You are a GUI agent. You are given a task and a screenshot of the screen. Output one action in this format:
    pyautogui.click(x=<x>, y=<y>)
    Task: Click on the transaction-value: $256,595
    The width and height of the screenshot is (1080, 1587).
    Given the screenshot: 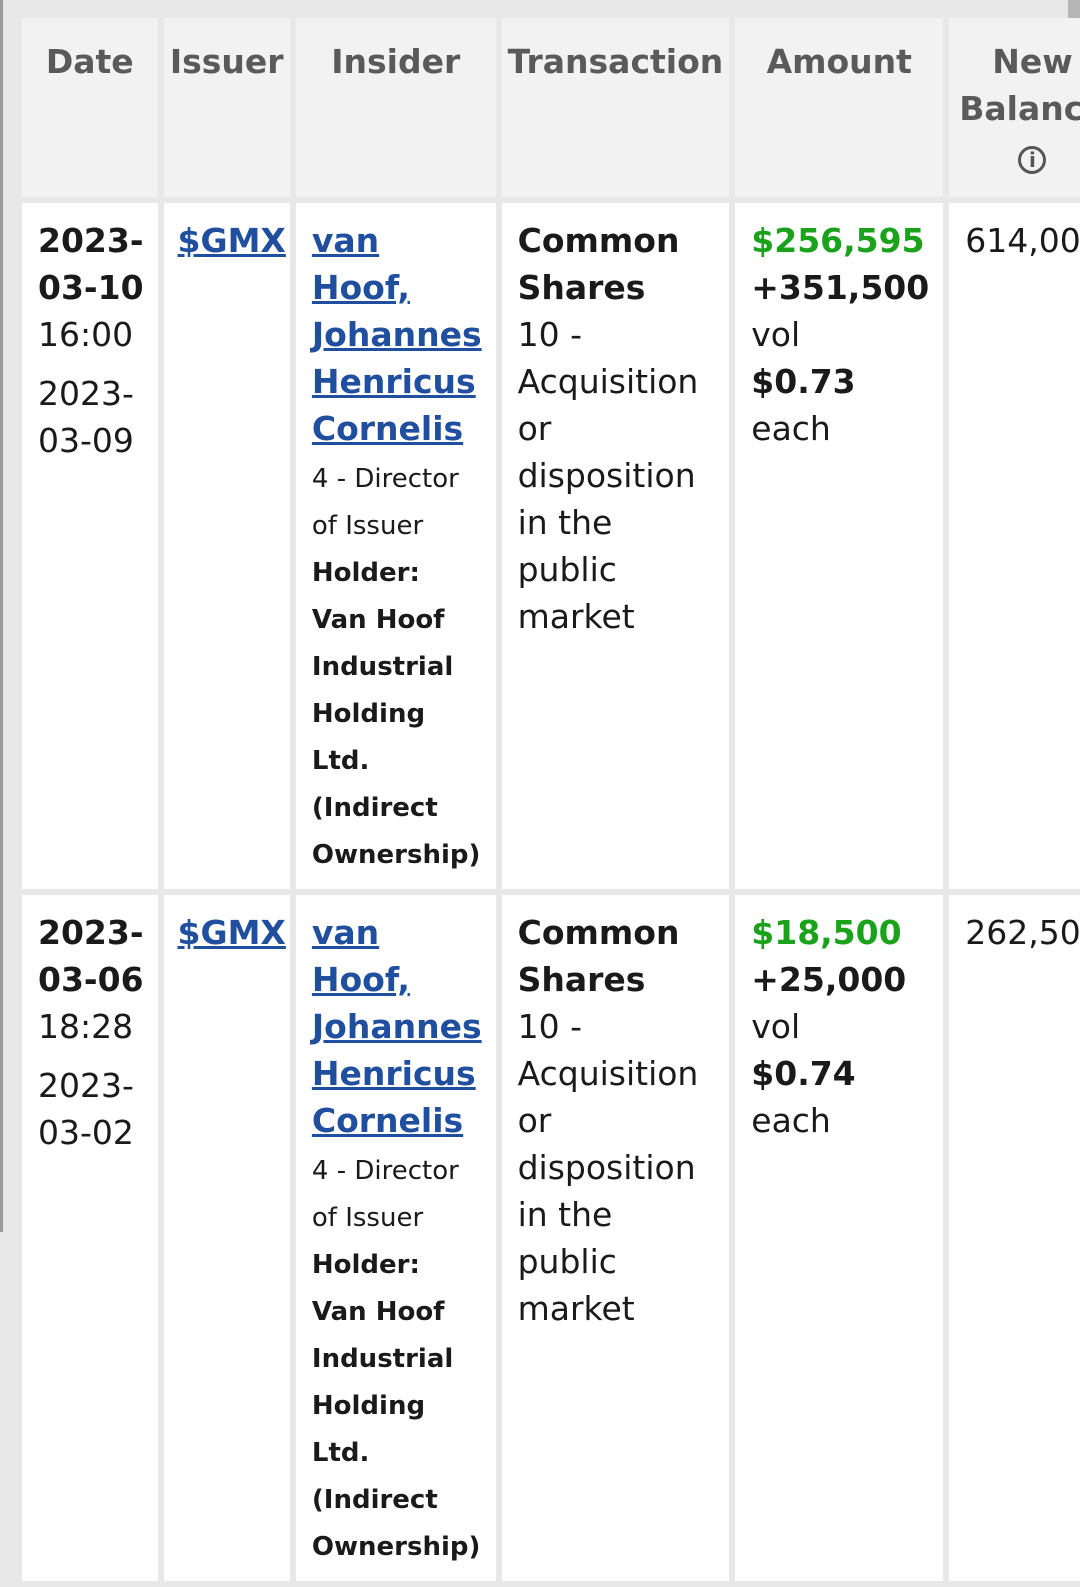 What is the action you would take?
    pyautogui.click(x=838, y=240)
    